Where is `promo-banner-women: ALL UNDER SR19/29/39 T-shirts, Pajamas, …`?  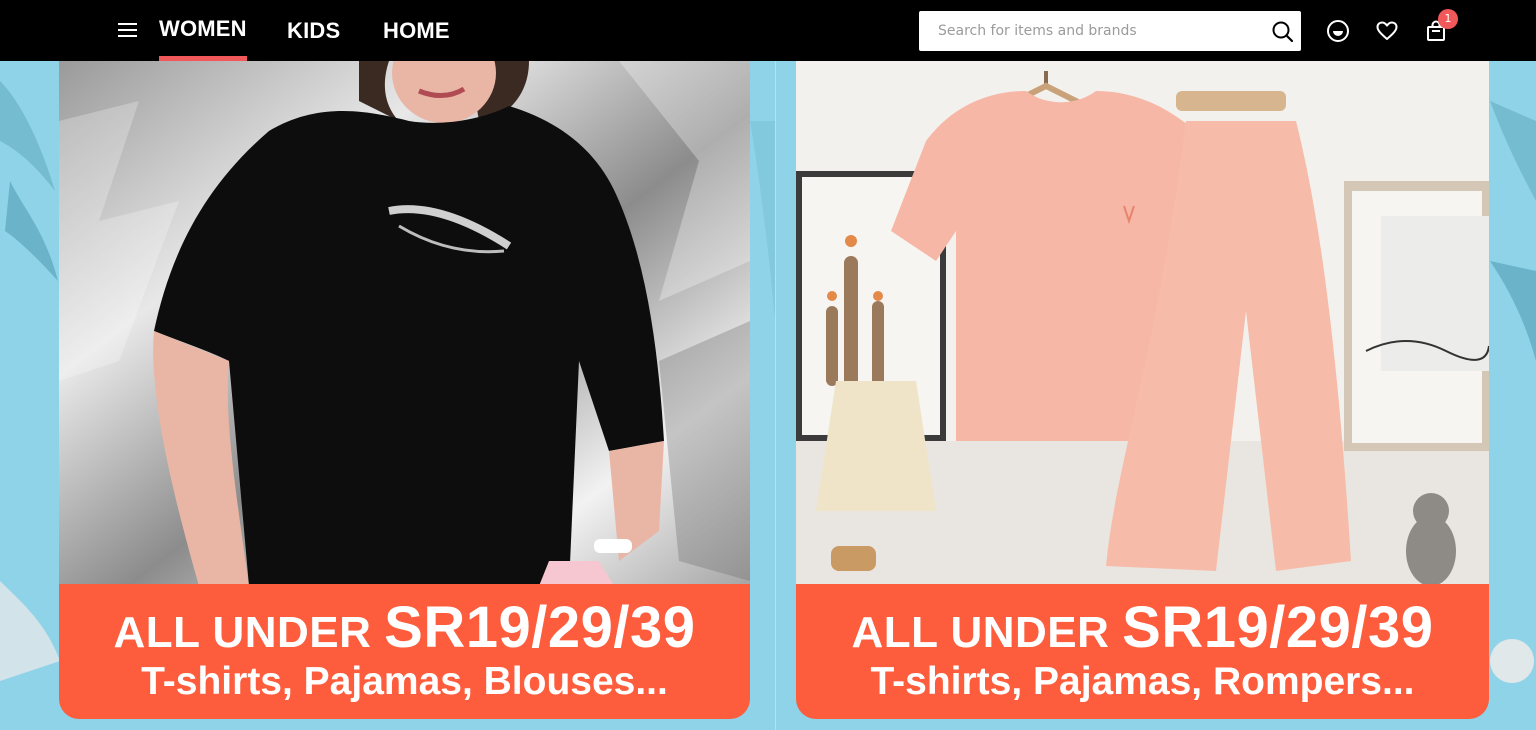 promo-banner-women: ALL UNDER SR19/29/39 T-shirts, Pajamas, … is located at coordinates (404, 651).